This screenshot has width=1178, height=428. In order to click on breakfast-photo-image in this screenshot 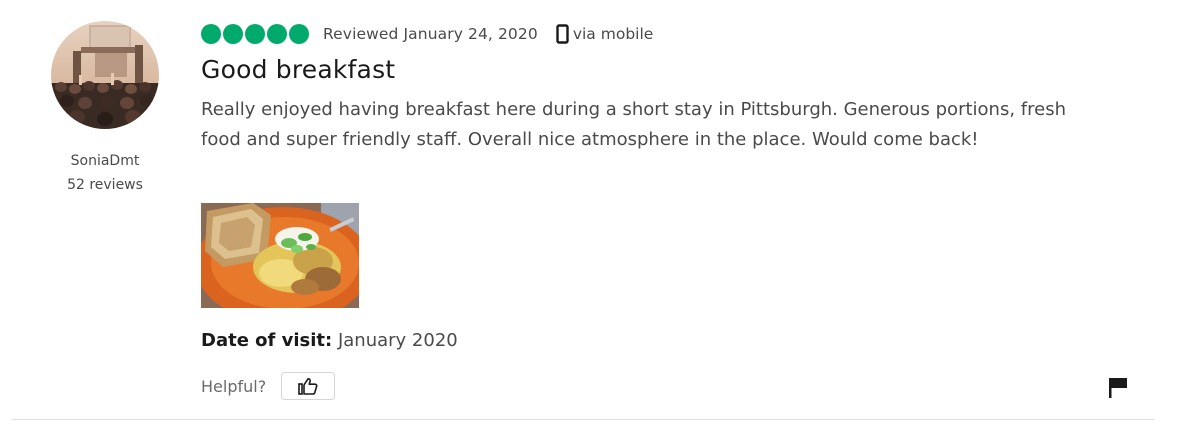, I will do `click(280, 255)`.